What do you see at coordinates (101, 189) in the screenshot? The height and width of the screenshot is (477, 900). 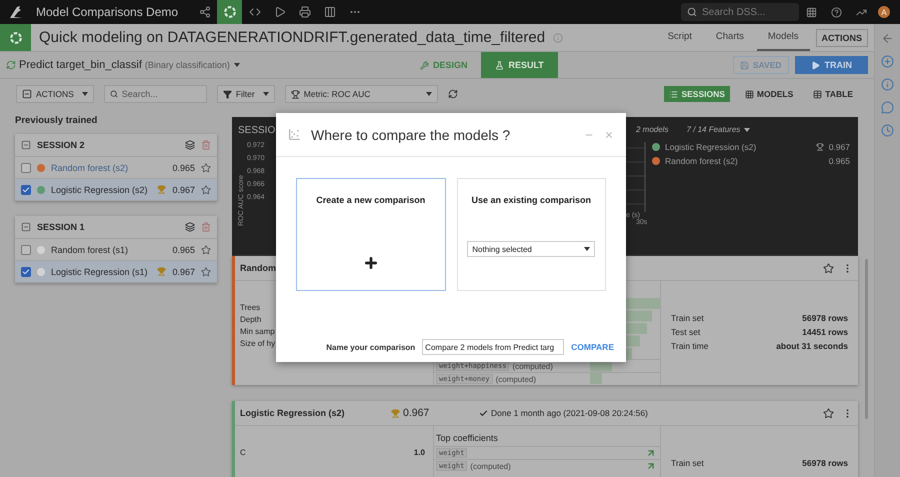 I see `model-name: Logistic Regression (s2)` at bounding box center [101, 189].